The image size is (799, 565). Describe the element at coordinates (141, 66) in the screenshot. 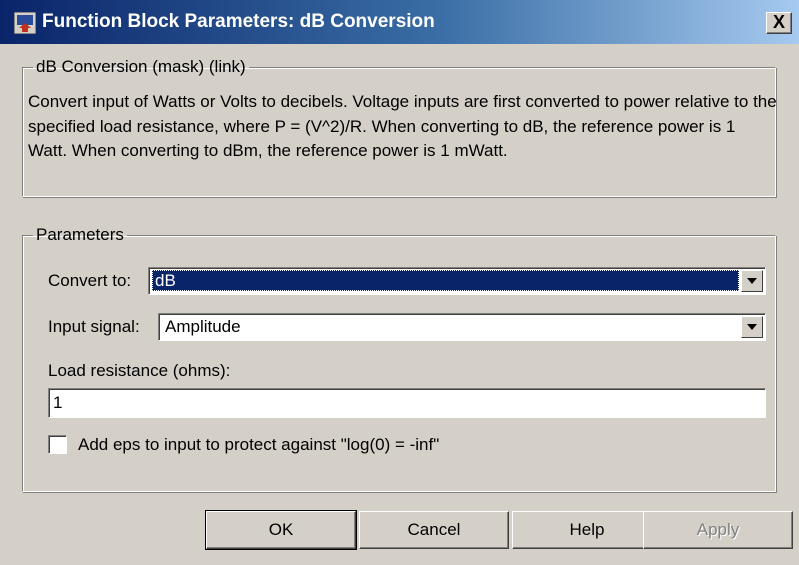

I see `description-group-legend: dB Conversion (mask) (link)` at that location.